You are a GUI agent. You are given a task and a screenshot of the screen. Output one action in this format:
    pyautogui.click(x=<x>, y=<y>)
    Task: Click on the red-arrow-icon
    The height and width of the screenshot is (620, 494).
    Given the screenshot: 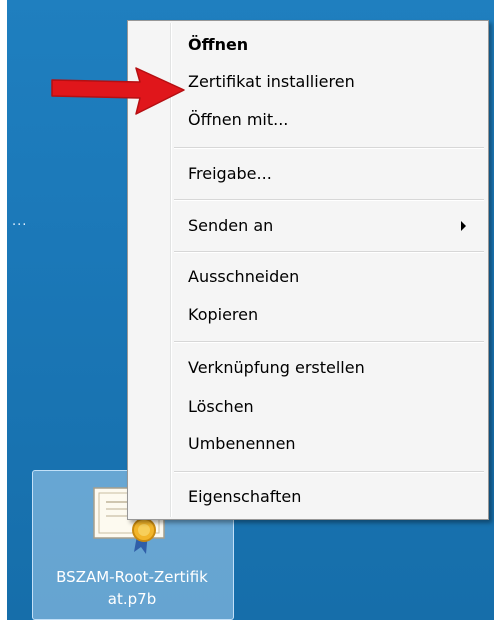 What is the action you would take?
    pyautogui.click(x=118, y=91)
    